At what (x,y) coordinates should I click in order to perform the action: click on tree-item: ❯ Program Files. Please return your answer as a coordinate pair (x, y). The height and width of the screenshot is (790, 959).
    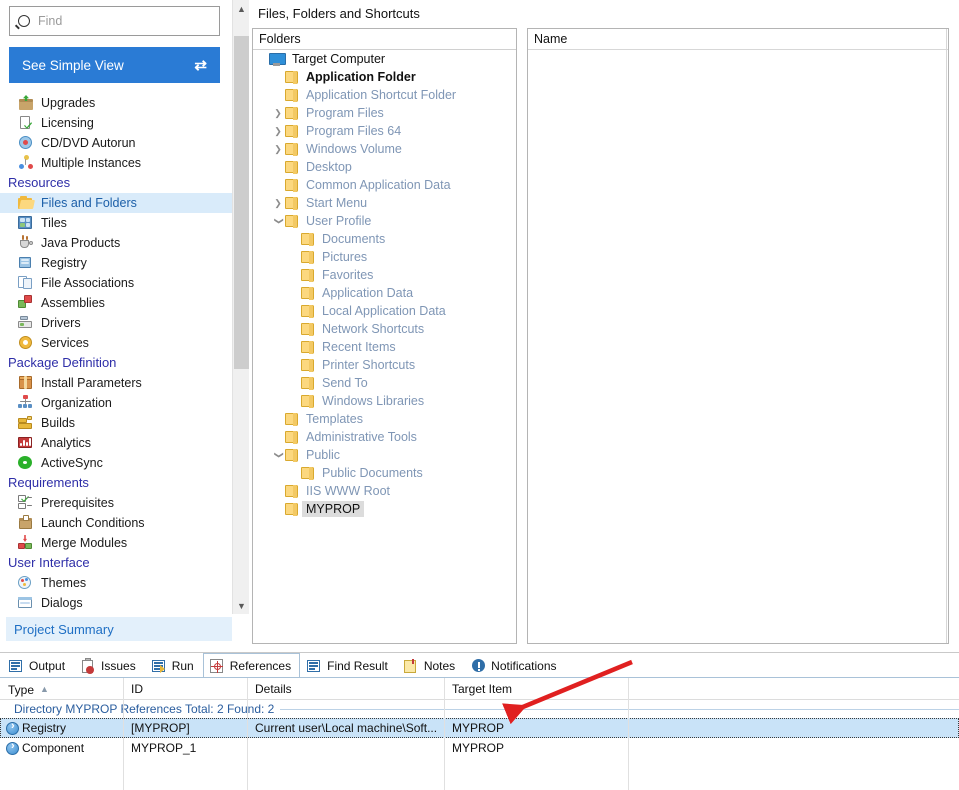
    Looking at the image, I should click on (384, 113).